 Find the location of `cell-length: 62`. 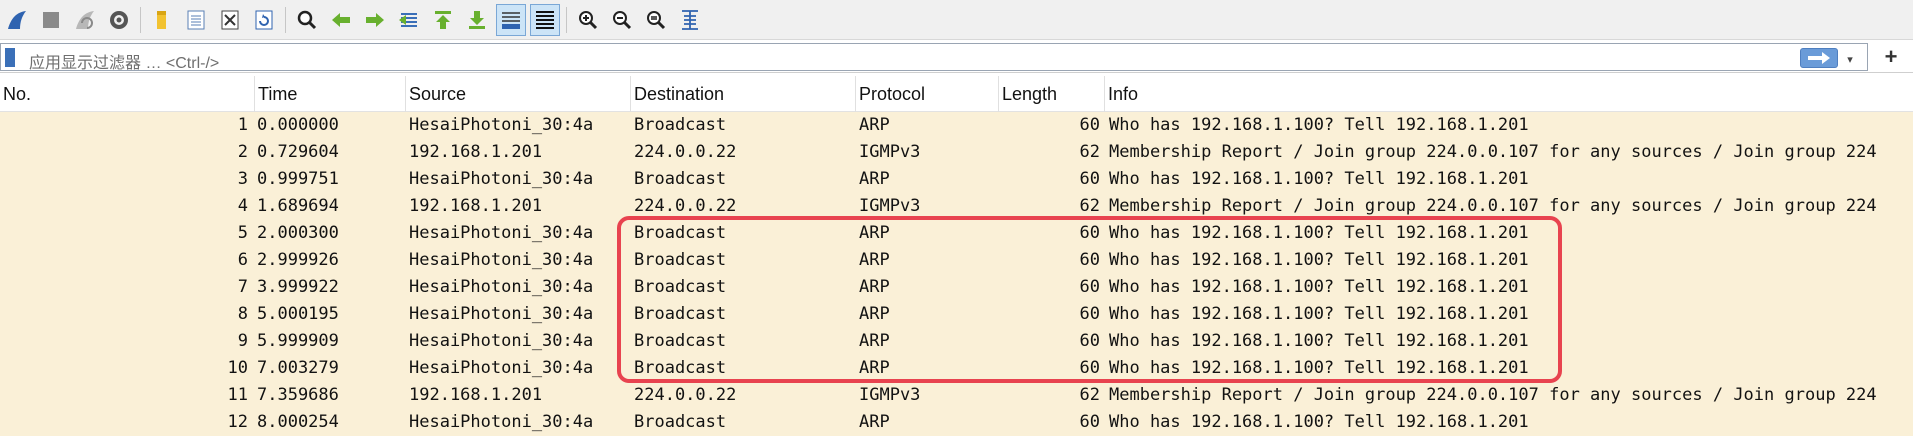

cell-length: 62 is located at coordinates (1089, 395).